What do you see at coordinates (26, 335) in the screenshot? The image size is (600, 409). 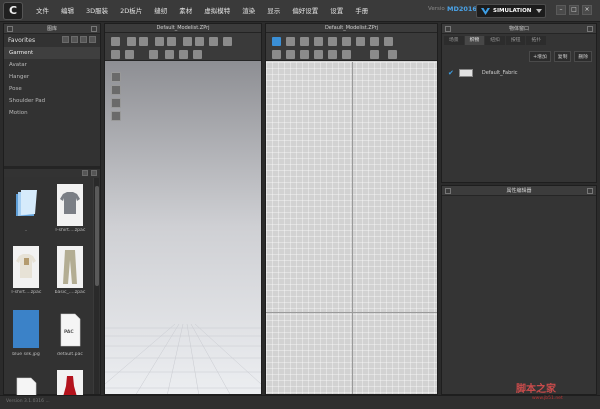 I see `thumb-blue-silk: blue silk.jpg` at bounding box center [26, 335].